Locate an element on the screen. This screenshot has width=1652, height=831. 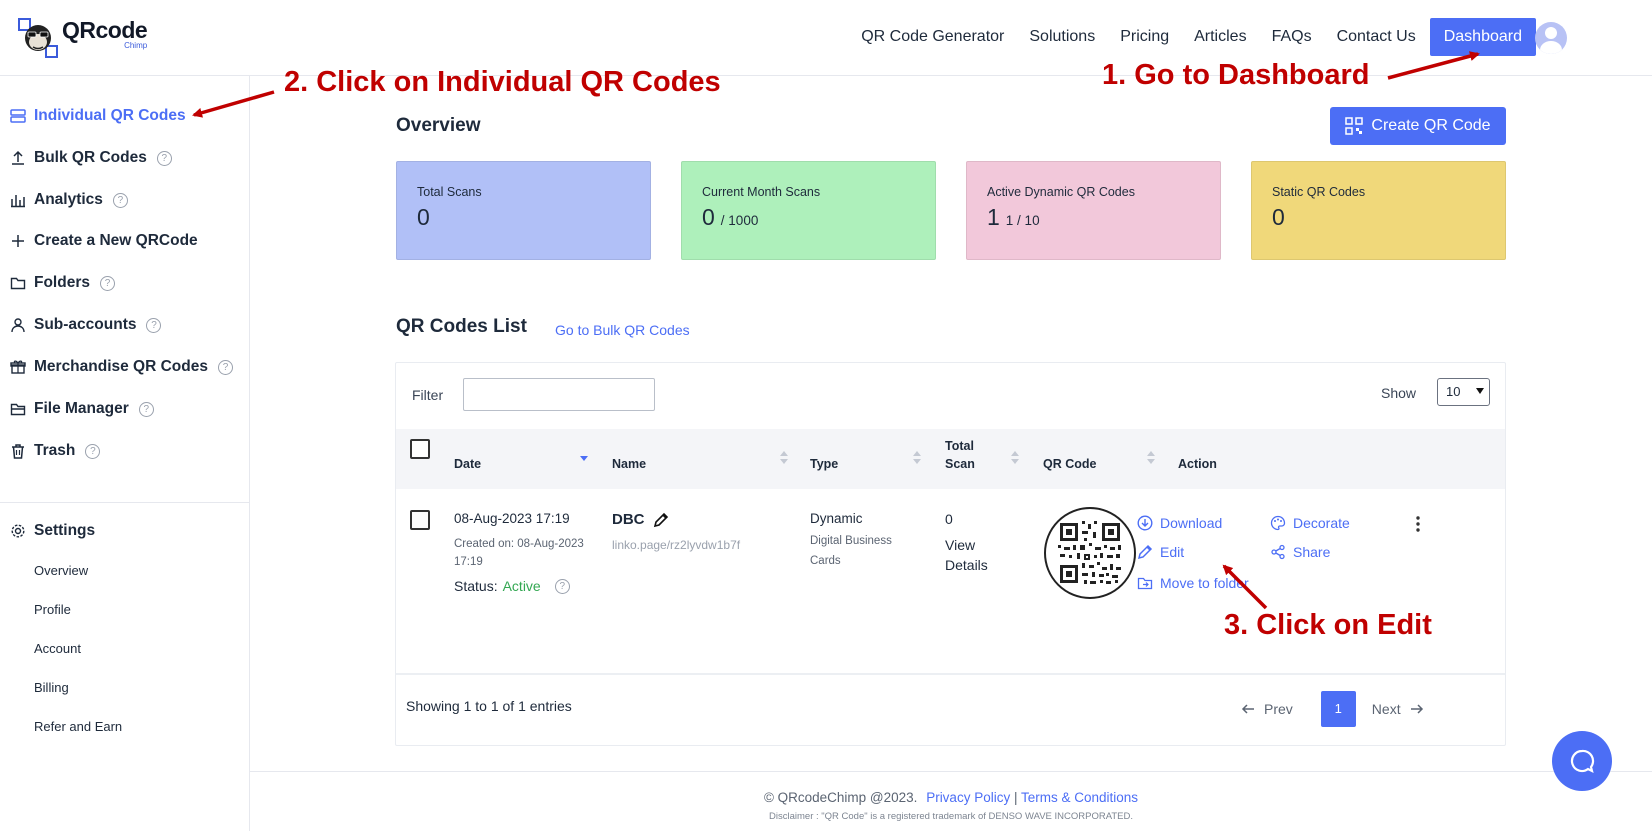
download-action: Download is located at coordinates (1179, 523).